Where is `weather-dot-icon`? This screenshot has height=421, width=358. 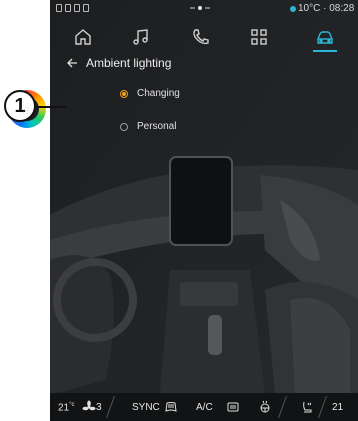 weather-dot-icon is located at coordinates (293, 9).